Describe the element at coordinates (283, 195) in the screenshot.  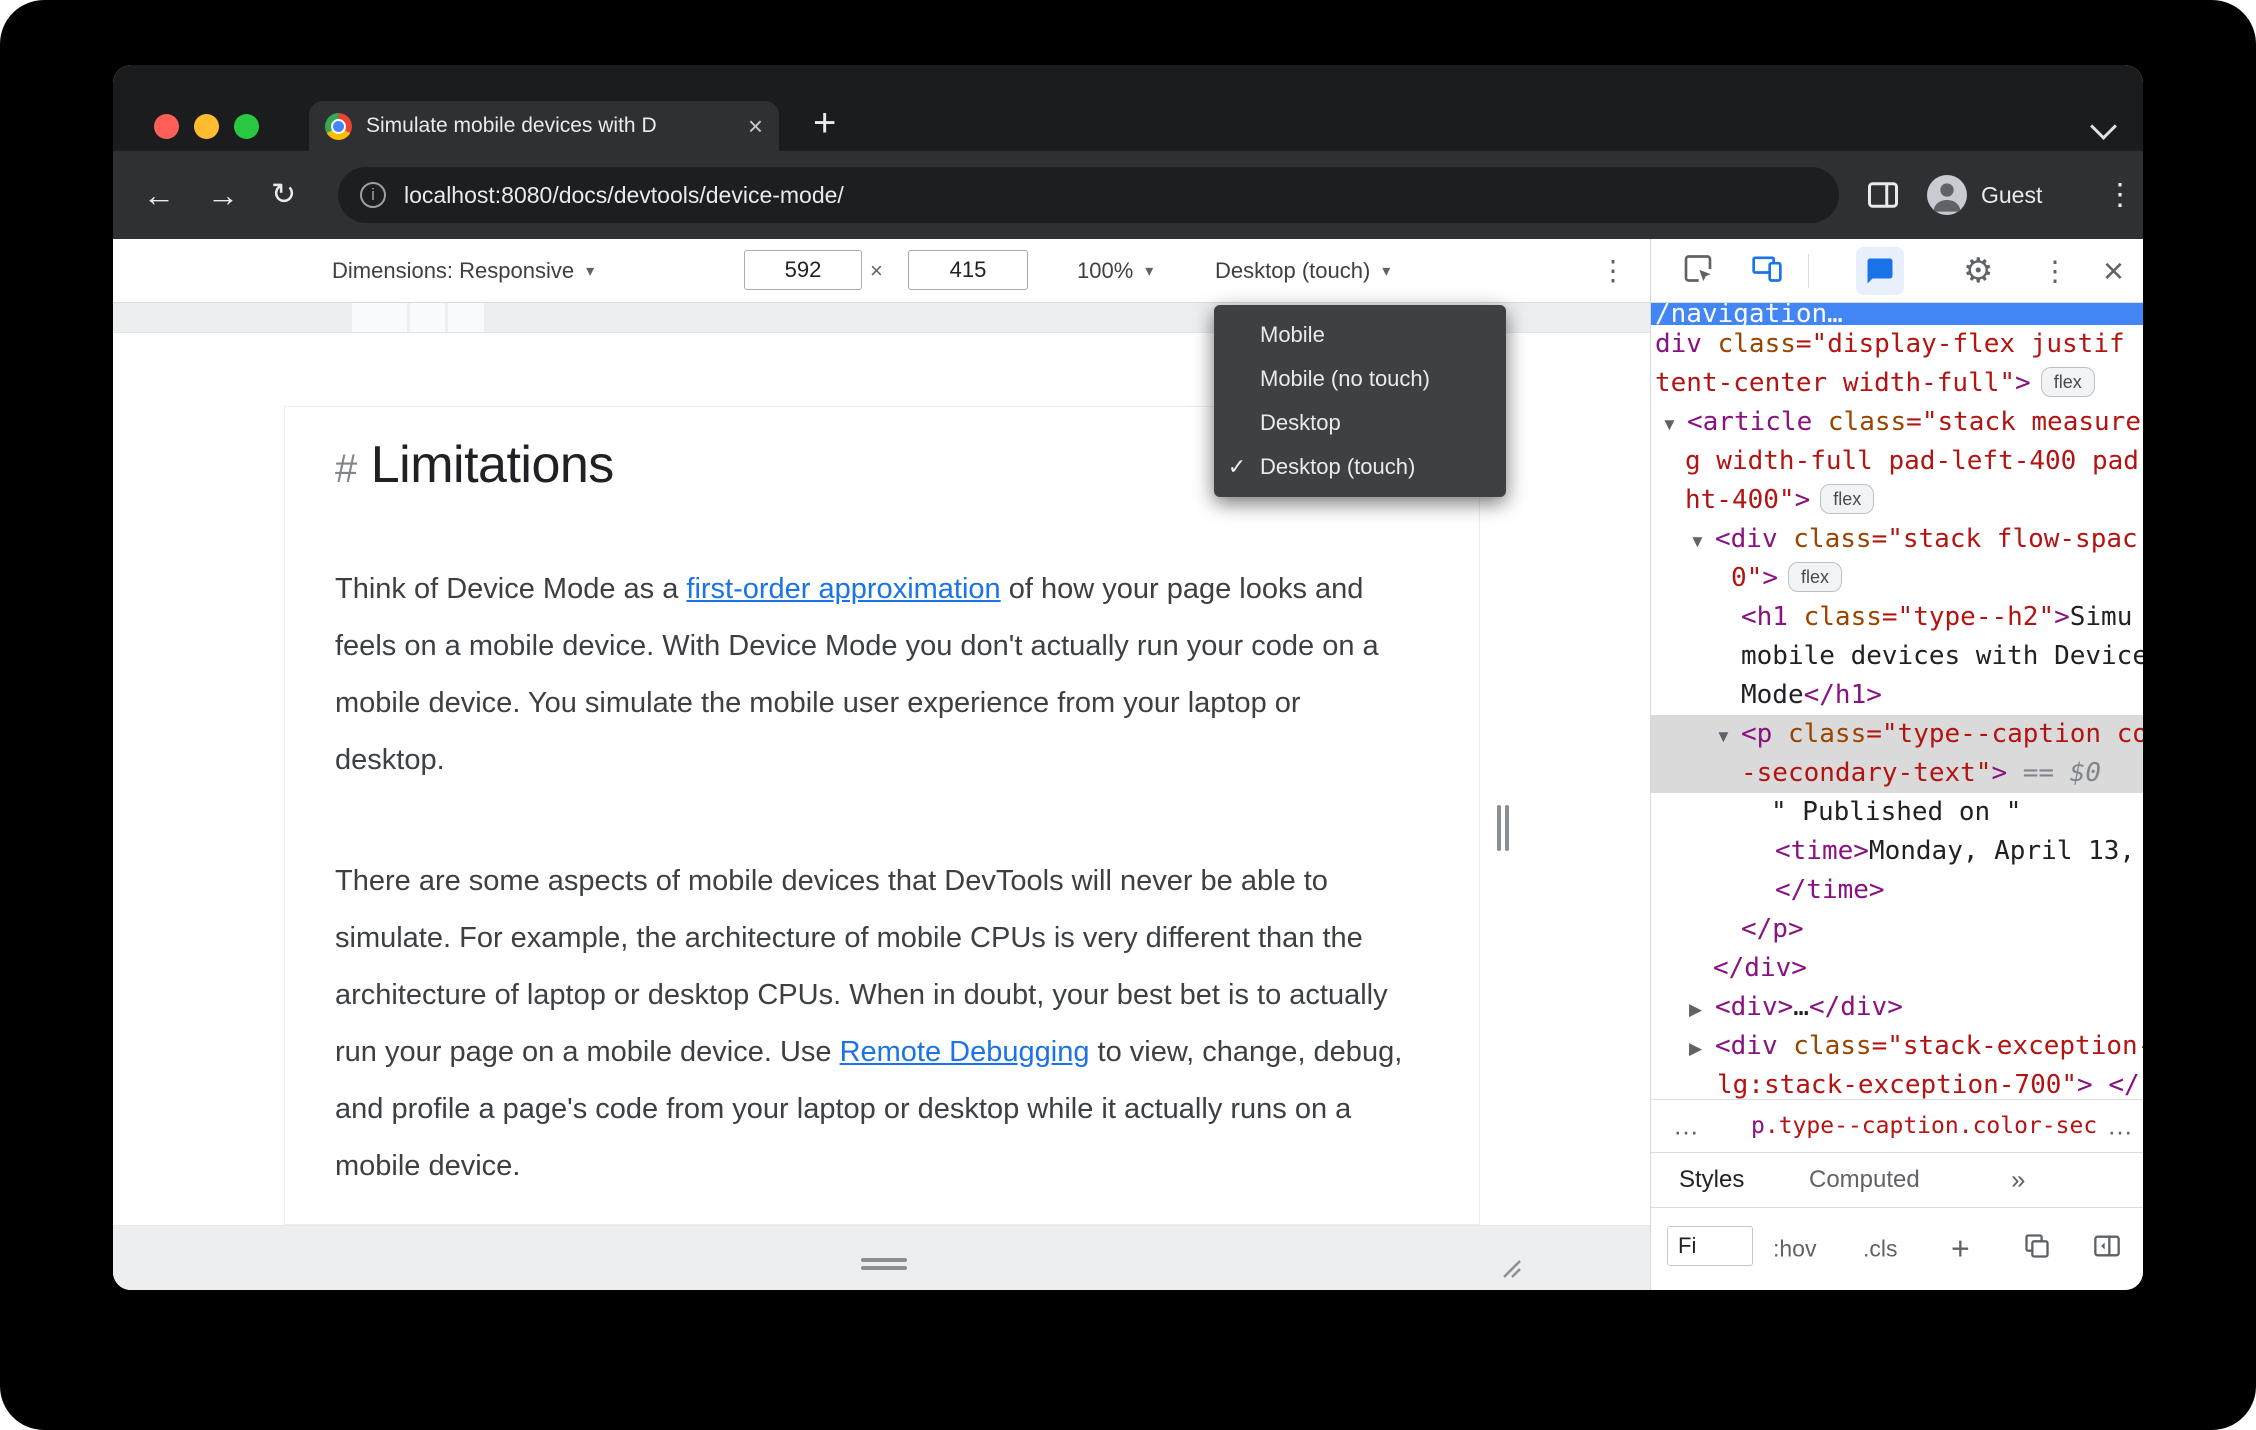
I see `reload-button` at that location.